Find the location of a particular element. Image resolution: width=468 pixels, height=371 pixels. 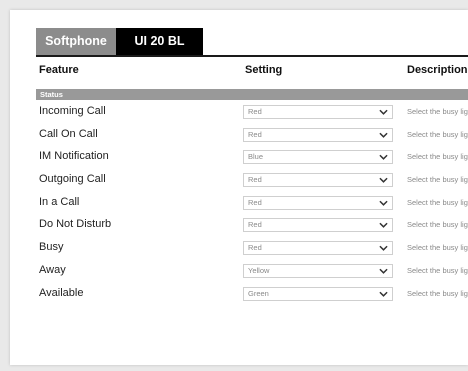

feature-label: Outgoing Call is located at coordinates (72, 179).